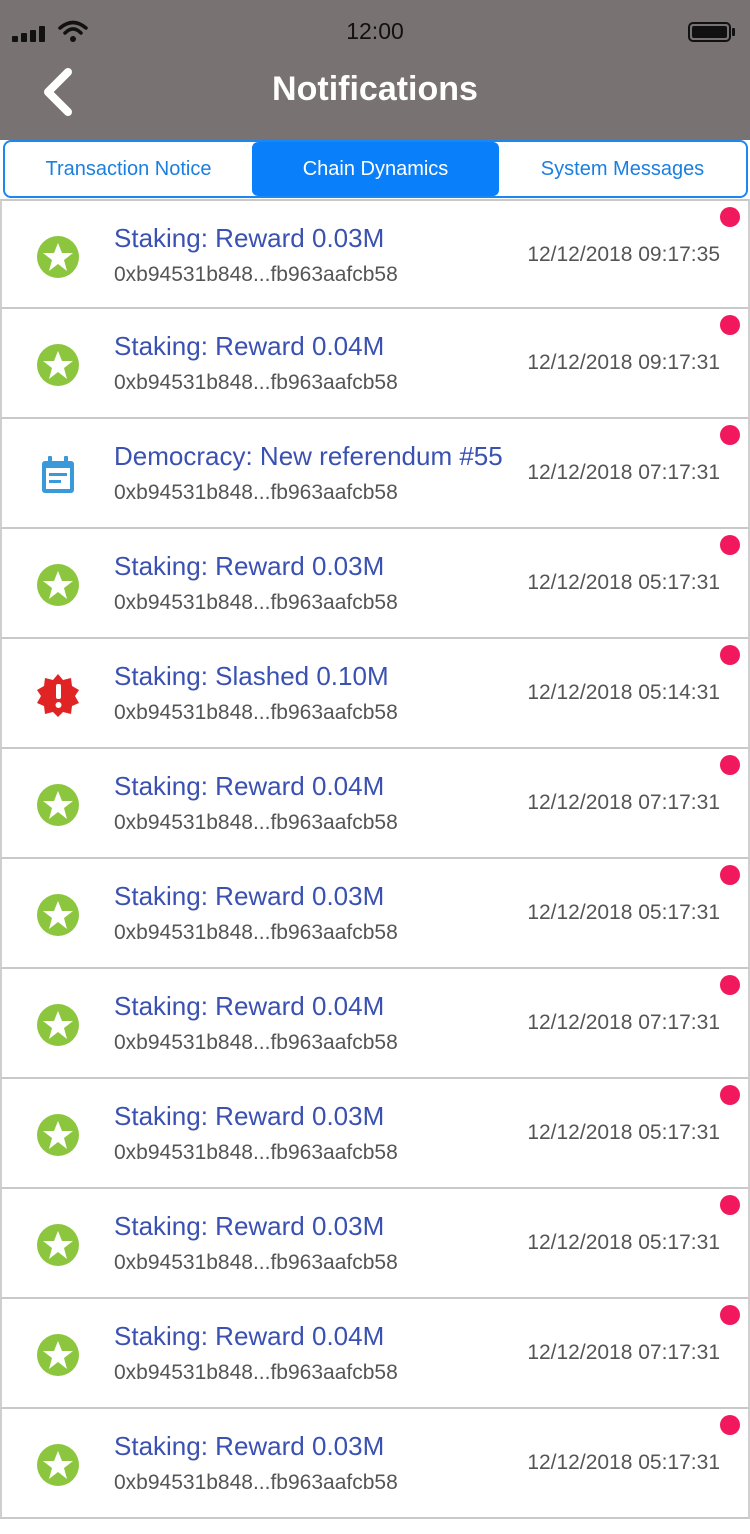  Describe the element at coordinates (711, 32) in the screenshot. I see `battery-icon` at that location.